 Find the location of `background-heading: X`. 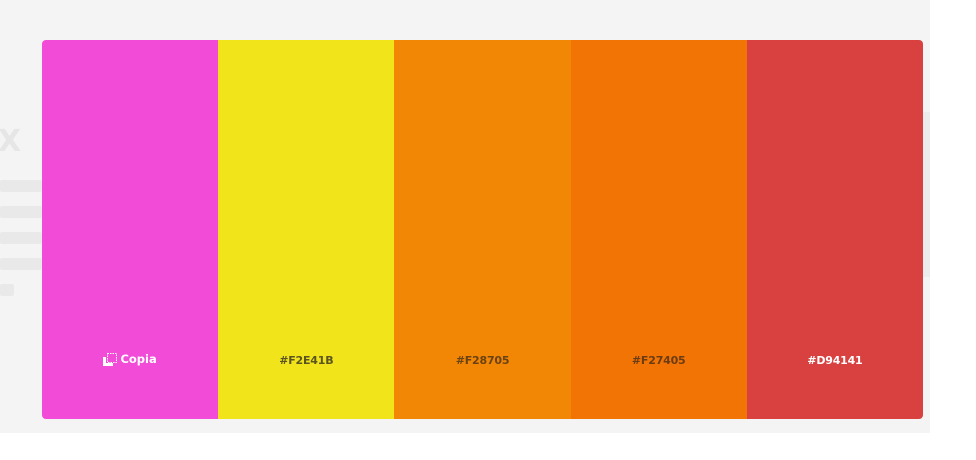

background-heading: X is located at coordinates (11, 141).